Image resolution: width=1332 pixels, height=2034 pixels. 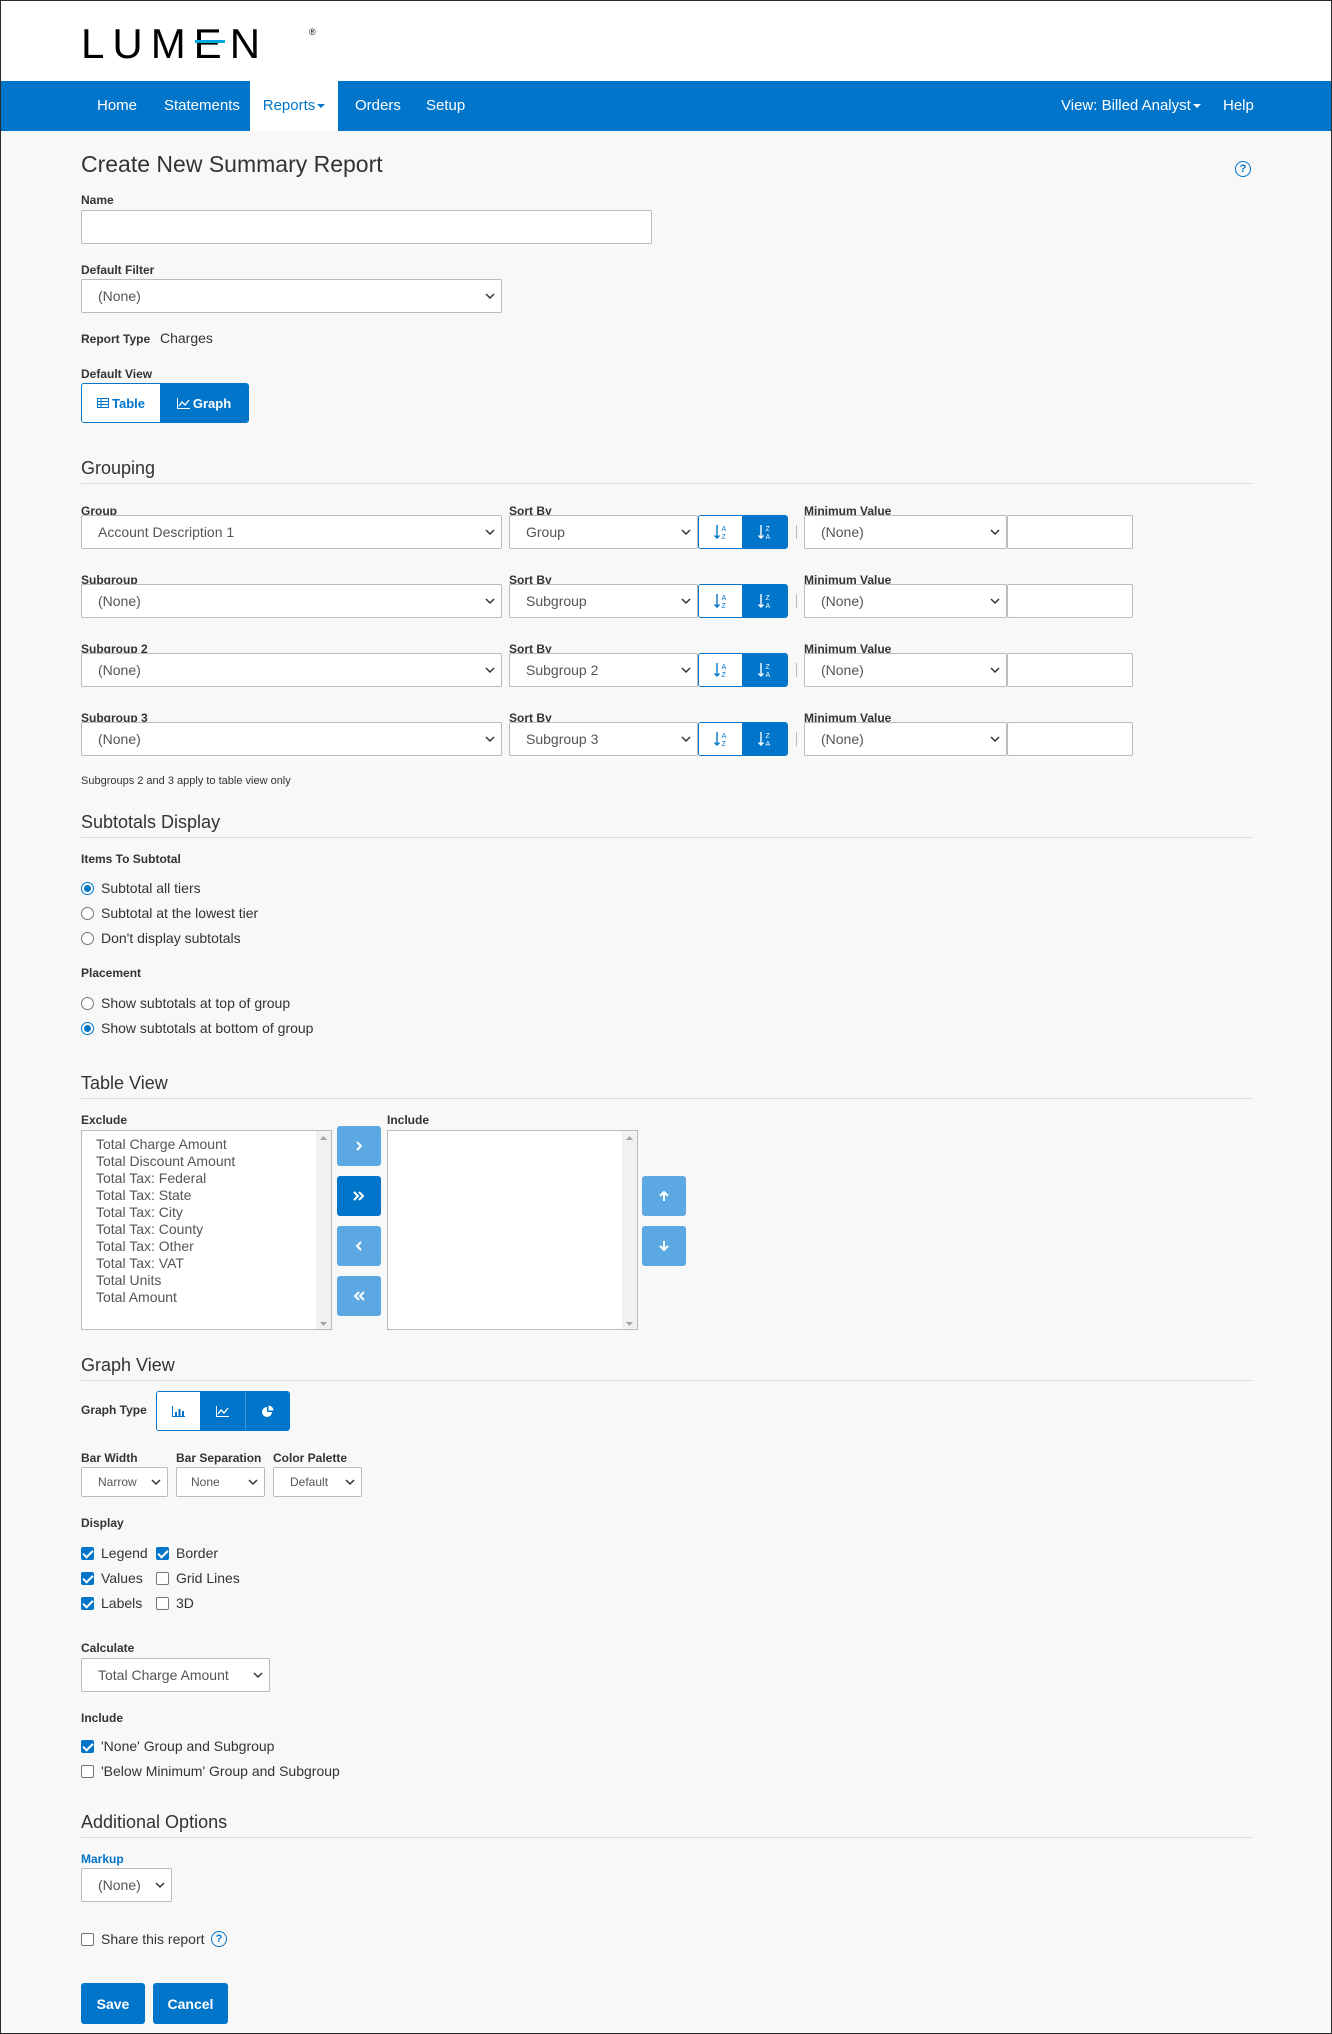 I want to click on exclude-list-item: Total Tax: County, so click(x=149, y=1229).